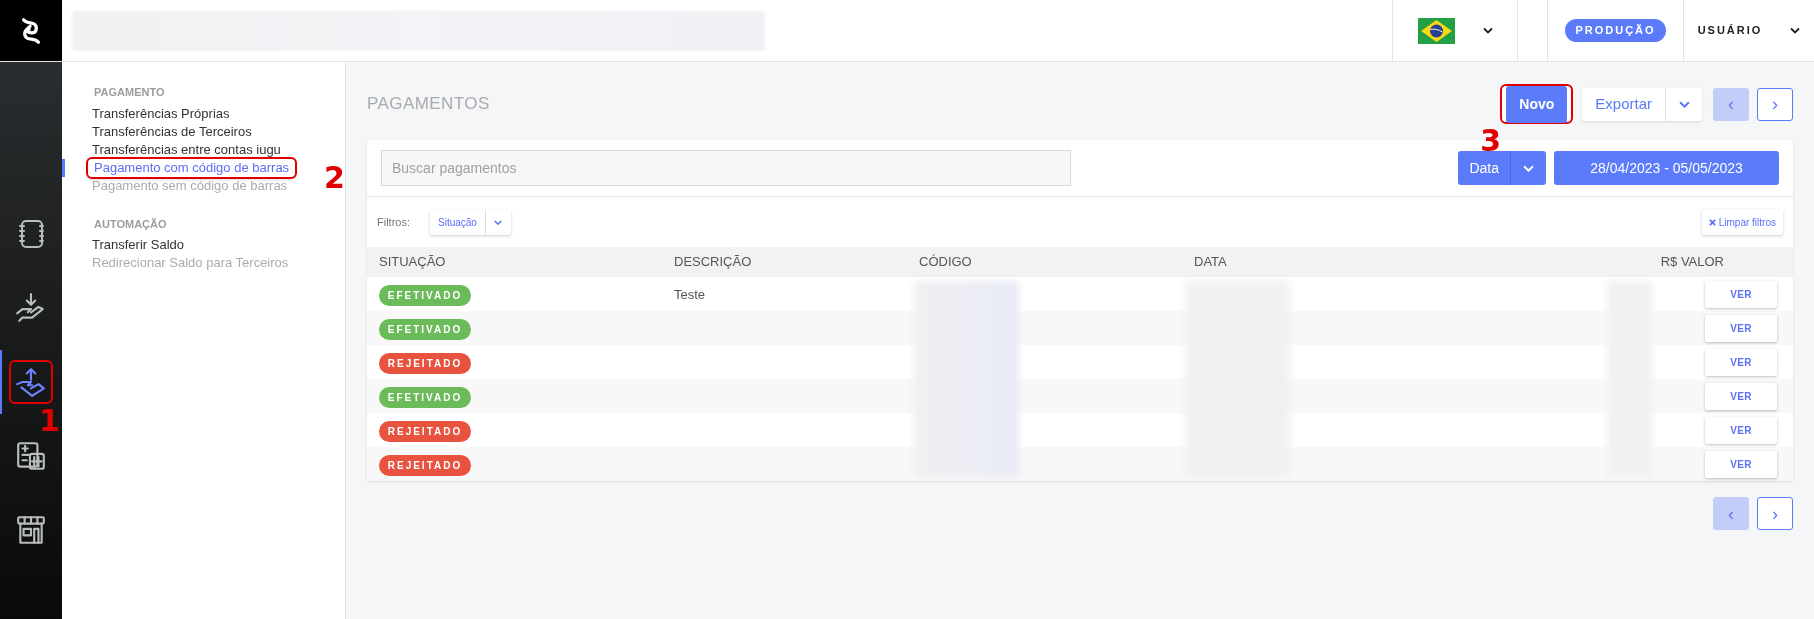 This screenshot has height=619, width=1814. What do you see at coordinates (1537, 104) in the screenshot?
I see `new-button: Novo` at bounding box center [1537, 104].